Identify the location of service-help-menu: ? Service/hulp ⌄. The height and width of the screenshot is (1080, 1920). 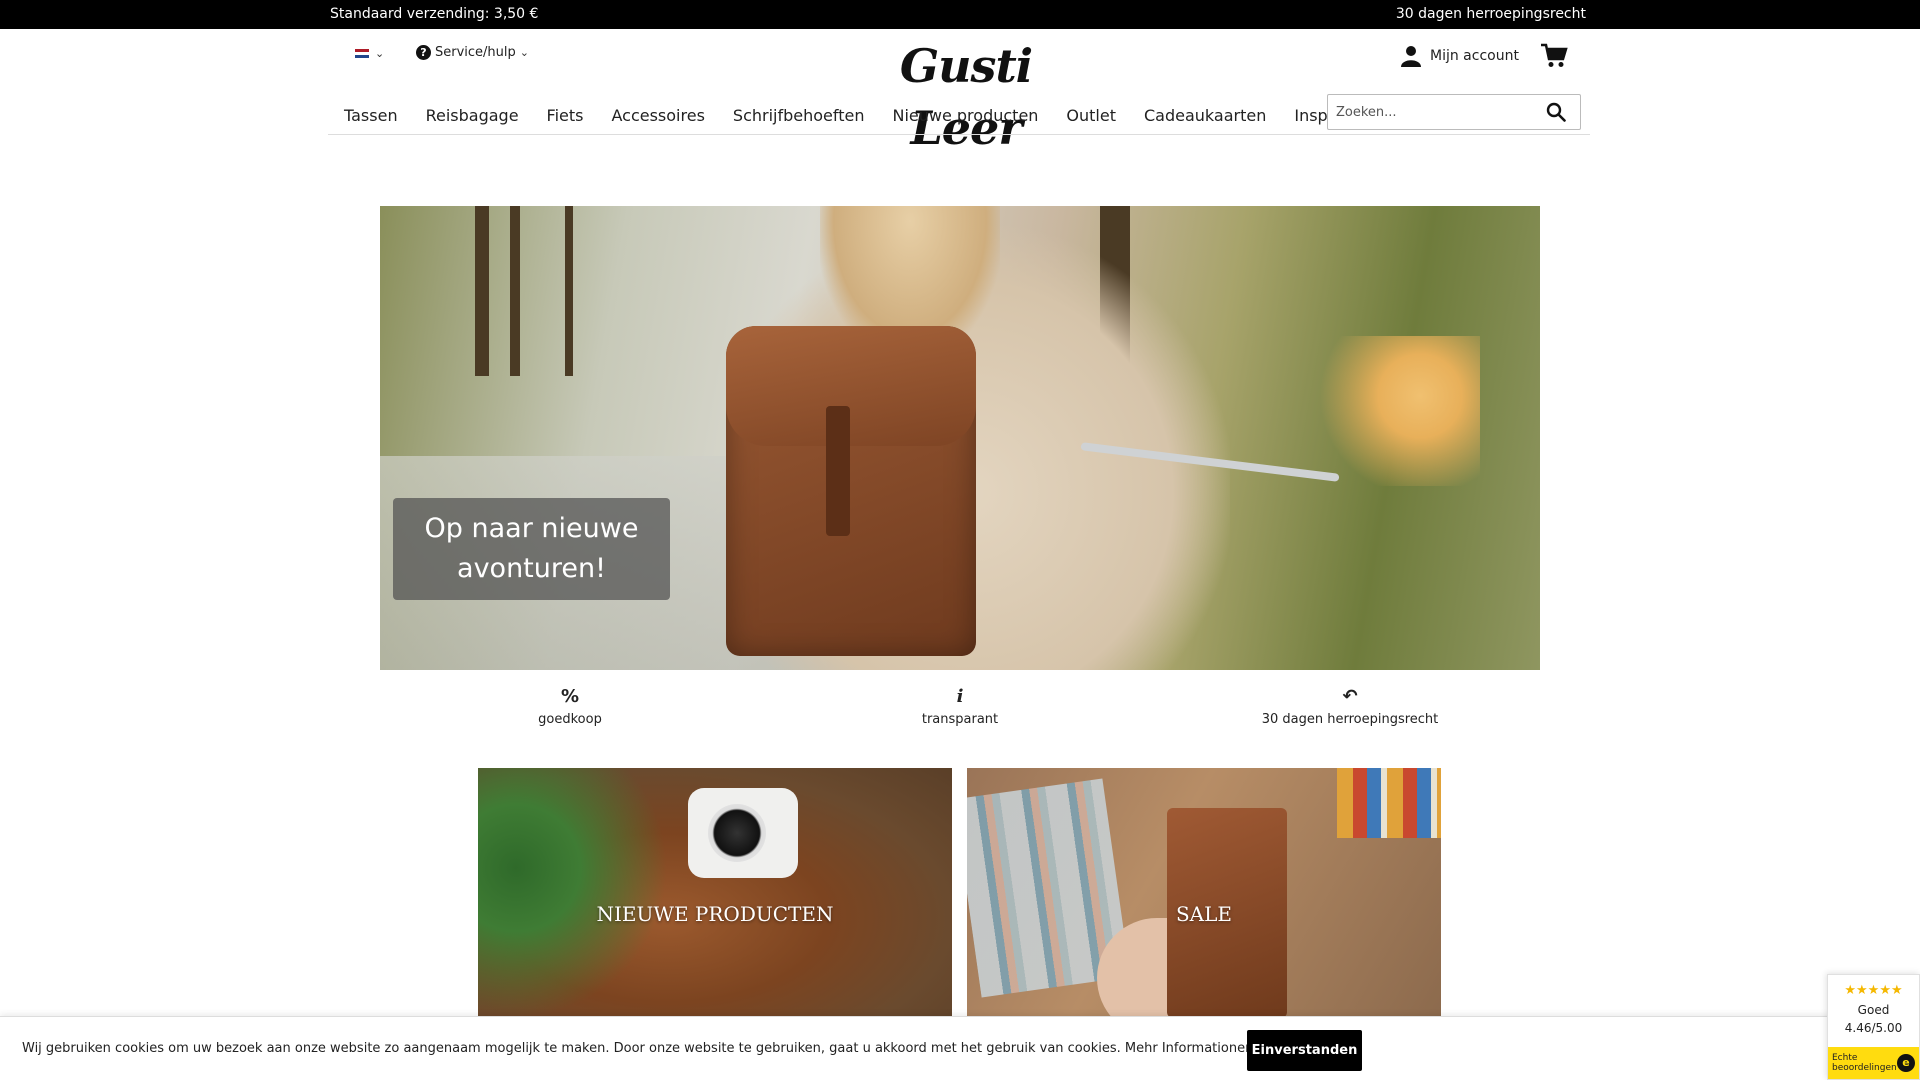
(472, 52).